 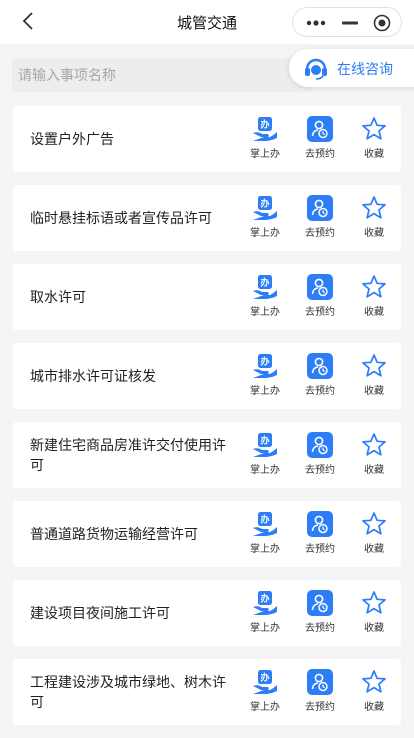 What do you see at coordinates (58, 297) in the screenshot?
I see `service-item-title: 取水许可` at bounding box center [58, 297].